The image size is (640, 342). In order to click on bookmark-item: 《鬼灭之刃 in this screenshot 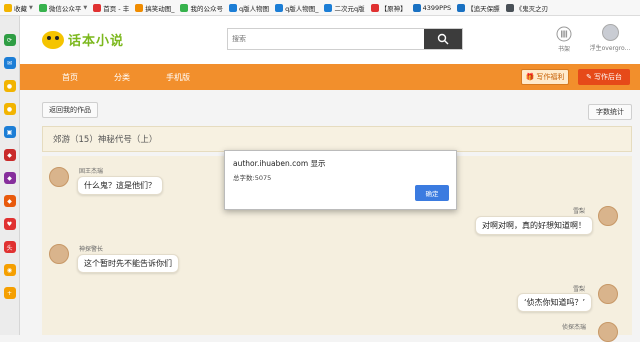, I will do `click(526, 8)`.